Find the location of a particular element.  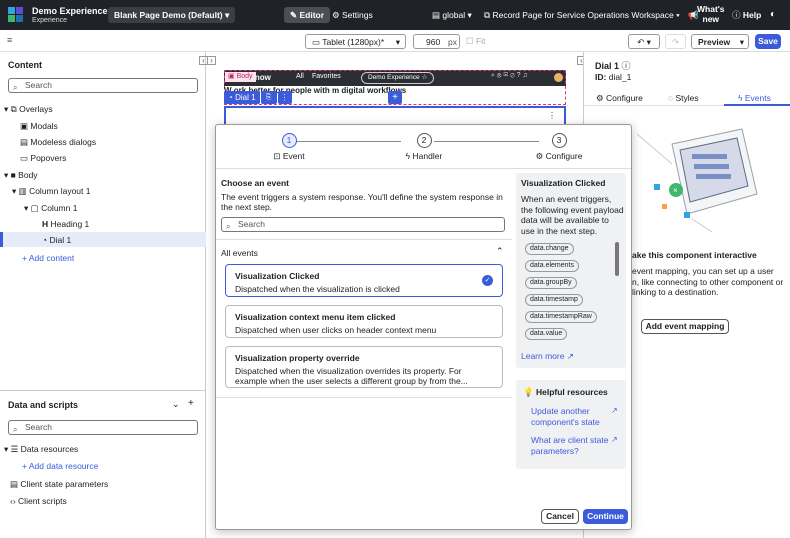

panel-tabs: ⚙ Configure ◌ Styles ϟ Events is located at coordinates (687, 98).